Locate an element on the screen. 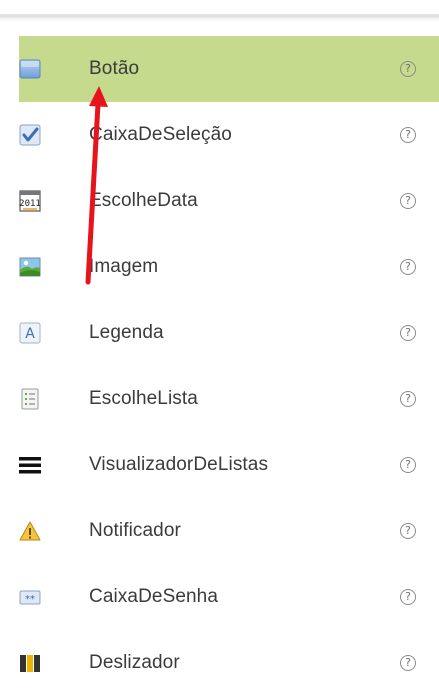 This screenshot has height=696, width=439. panel-top-border is located at coordinates (219, 11).